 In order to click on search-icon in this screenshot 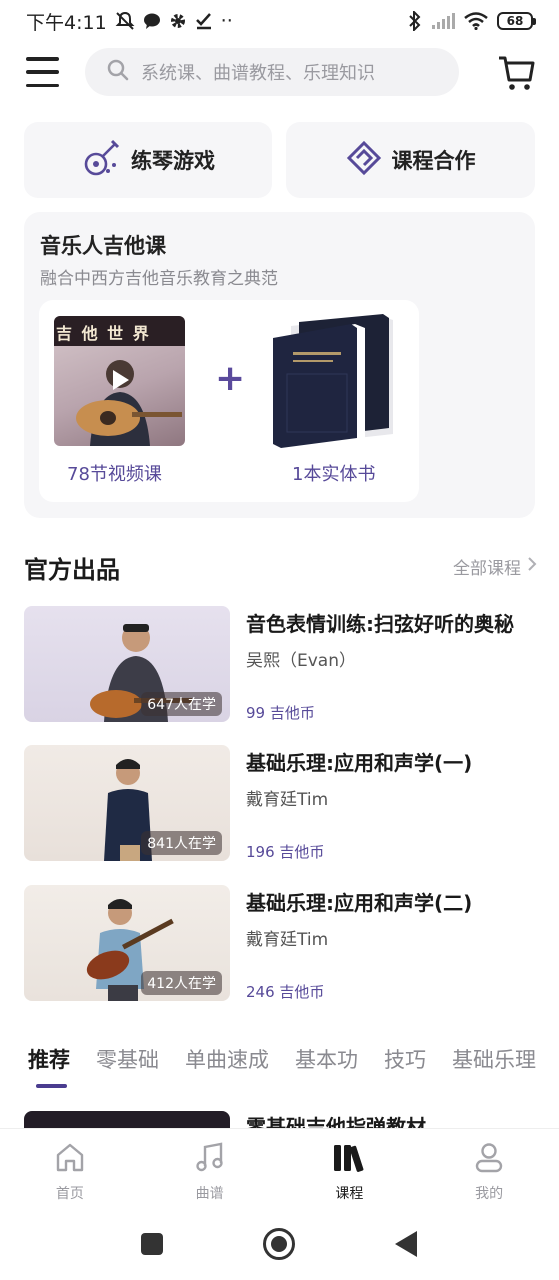, I will do `click(118, 72)`.